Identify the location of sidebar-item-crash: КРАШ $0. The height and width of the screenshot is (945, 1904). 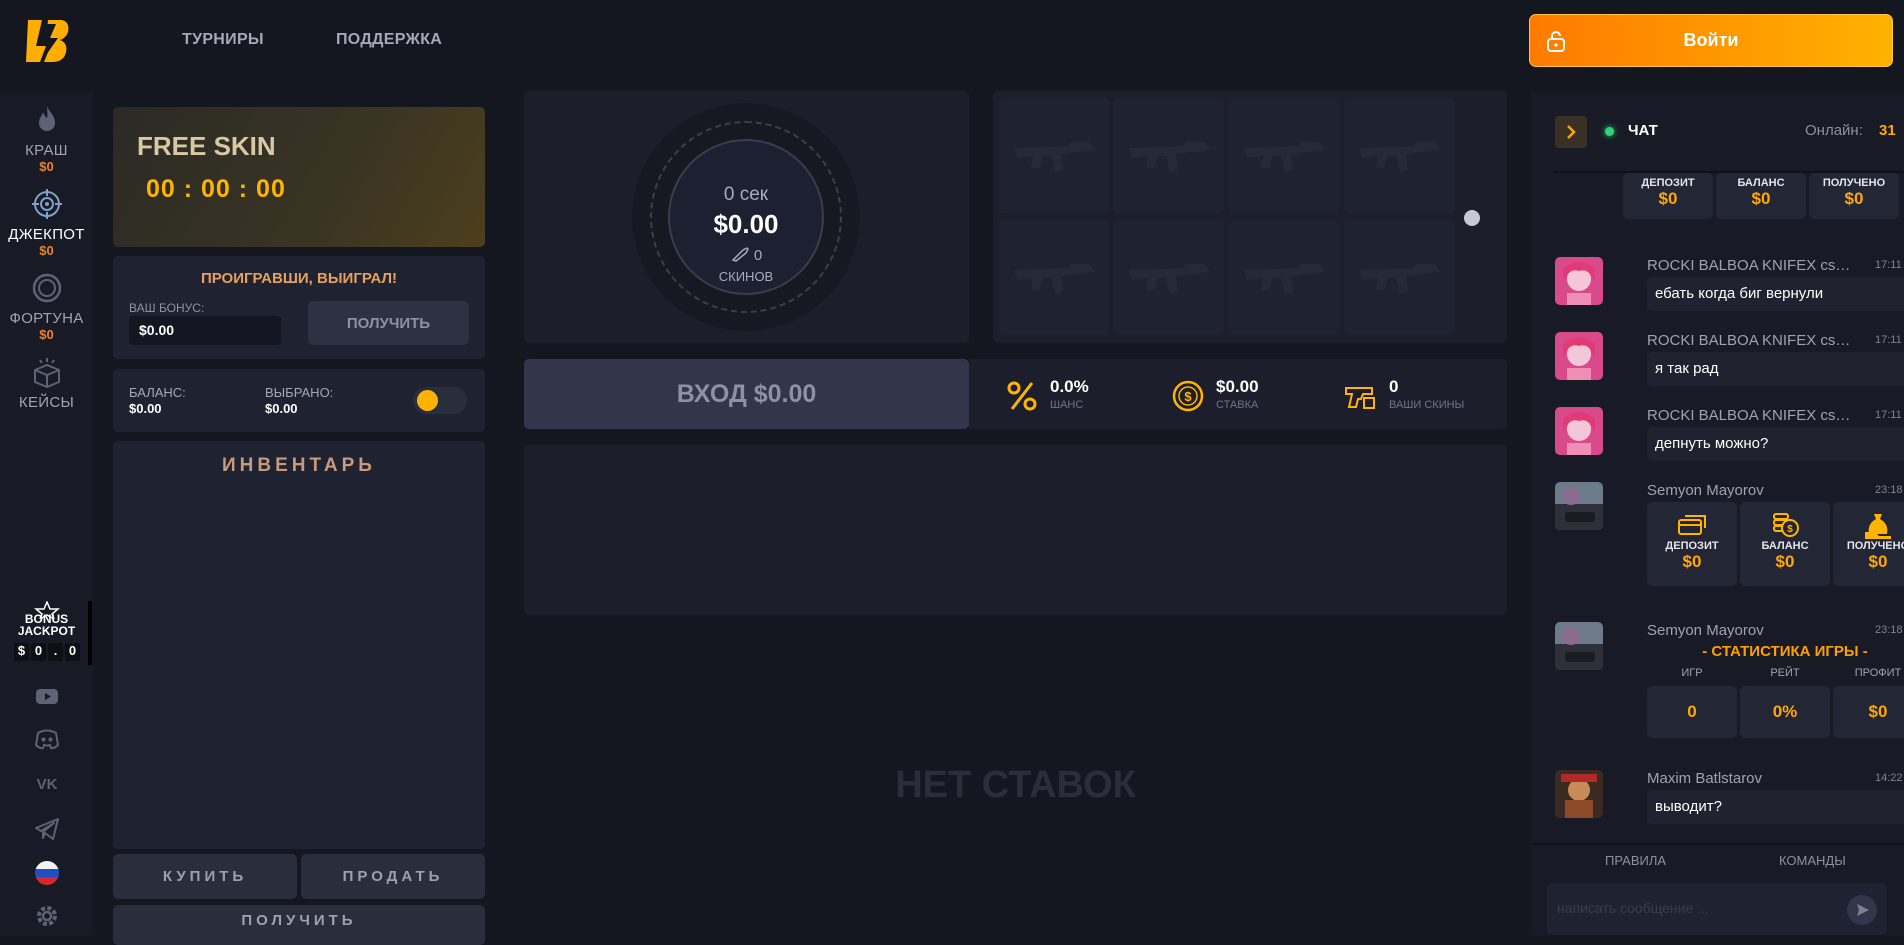
(46, 139).